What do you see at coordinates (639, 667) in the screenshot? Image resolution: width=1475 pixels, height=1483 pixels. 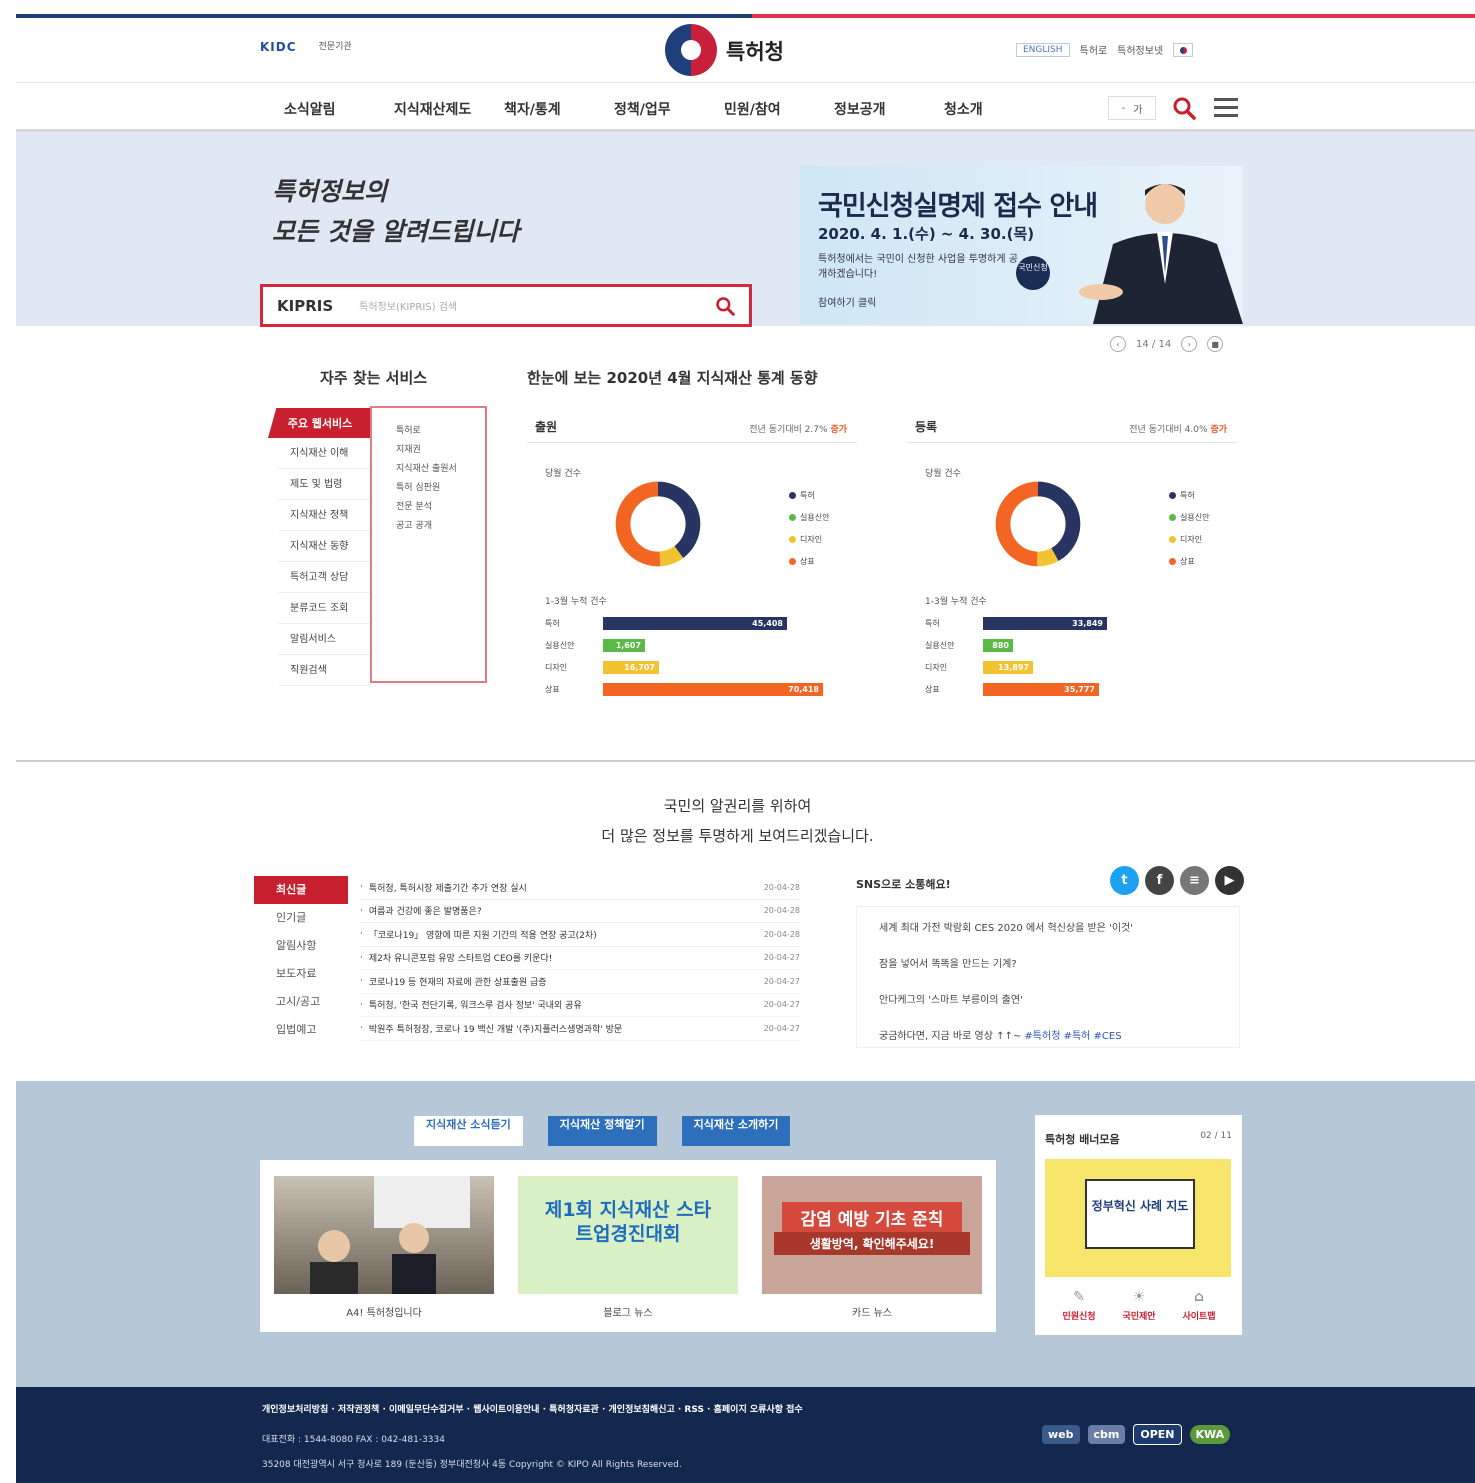 I see `bar-value: 16,707` at bounding box center [639, 667].